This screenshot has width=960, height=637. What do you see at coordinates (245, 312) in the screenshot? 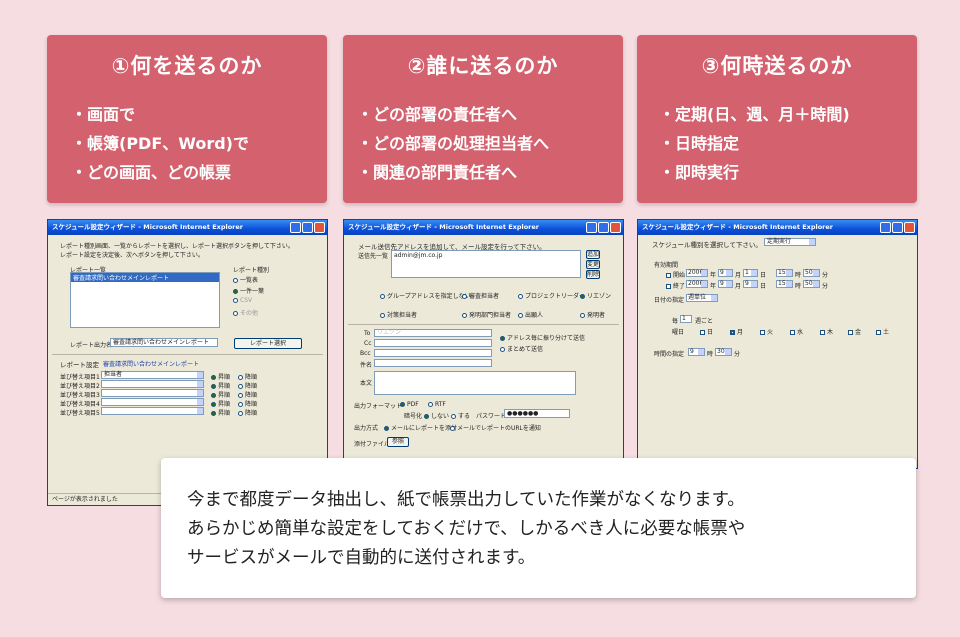
I see `kind-radio: その他` at bounding box center [245, 312].